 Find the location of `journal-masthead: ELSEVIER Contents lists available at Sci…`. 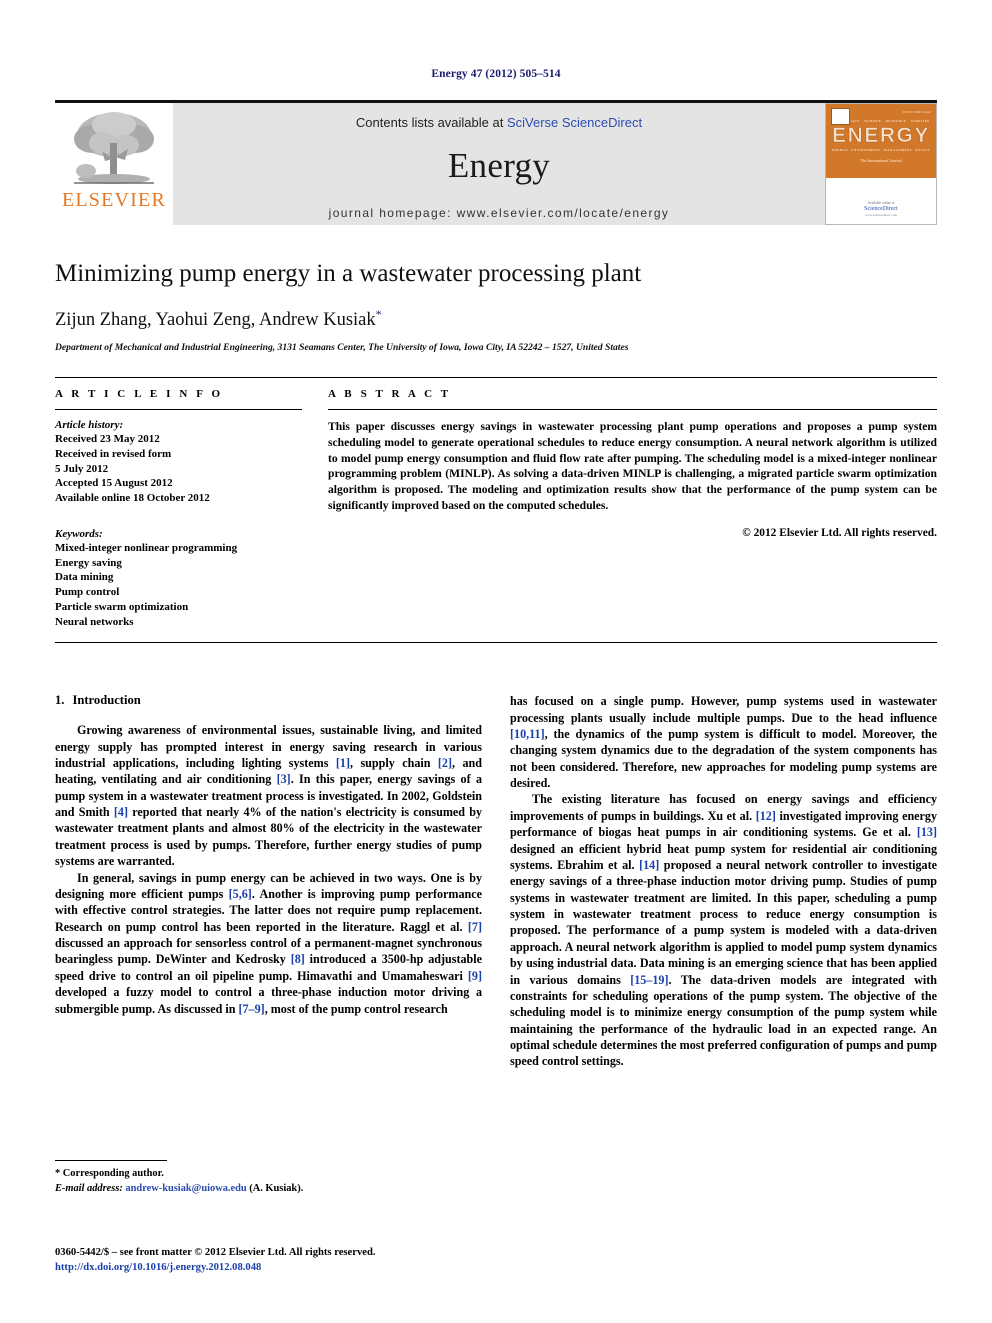

journal-masthead: ELSEVIER Contents lists available at Sci… is located at coordinates (496, 162).